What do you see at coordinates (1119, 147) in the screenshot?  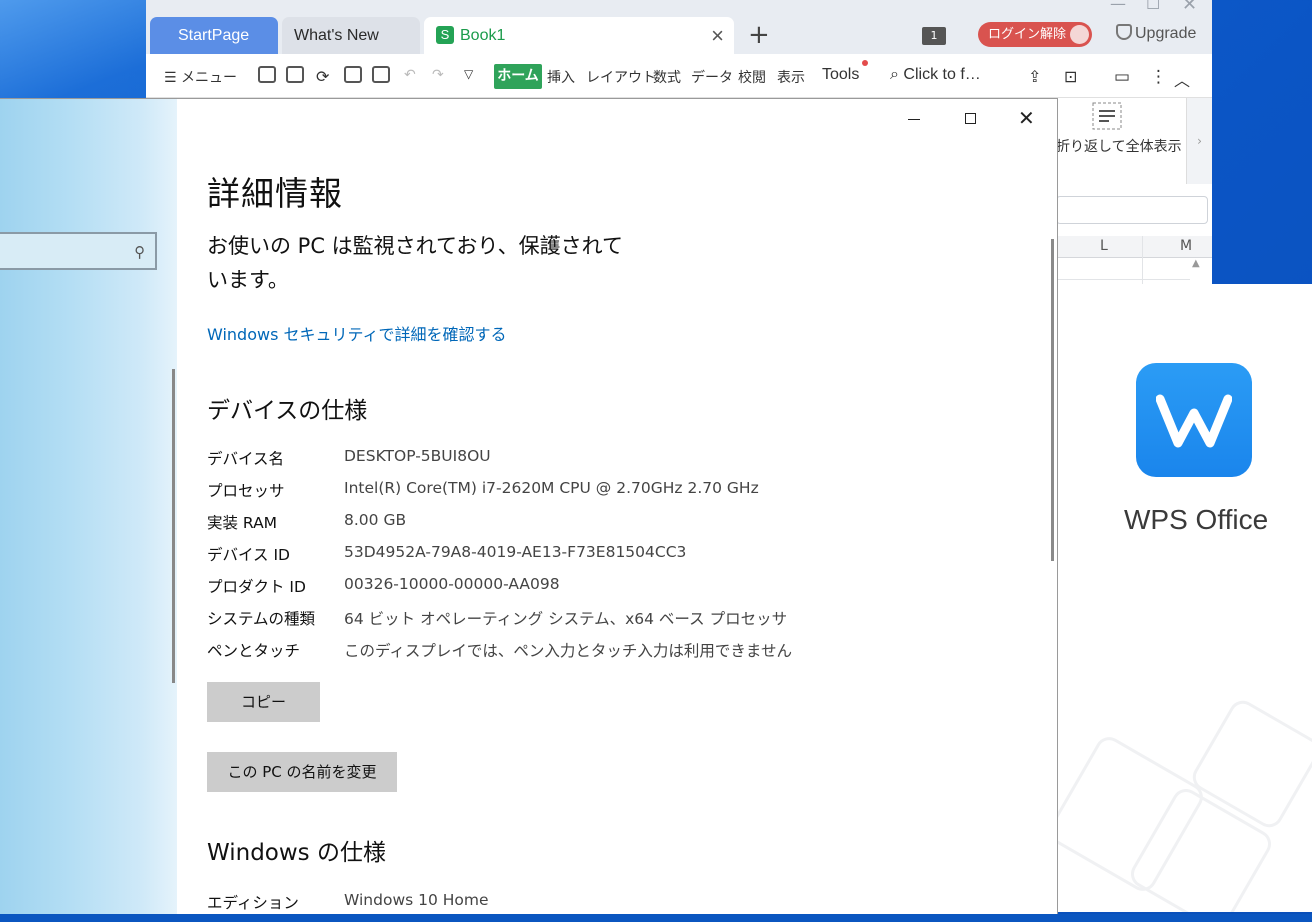 I see `ribbon-label: 折り返して全体表示` at bounding box center [1119, 147].